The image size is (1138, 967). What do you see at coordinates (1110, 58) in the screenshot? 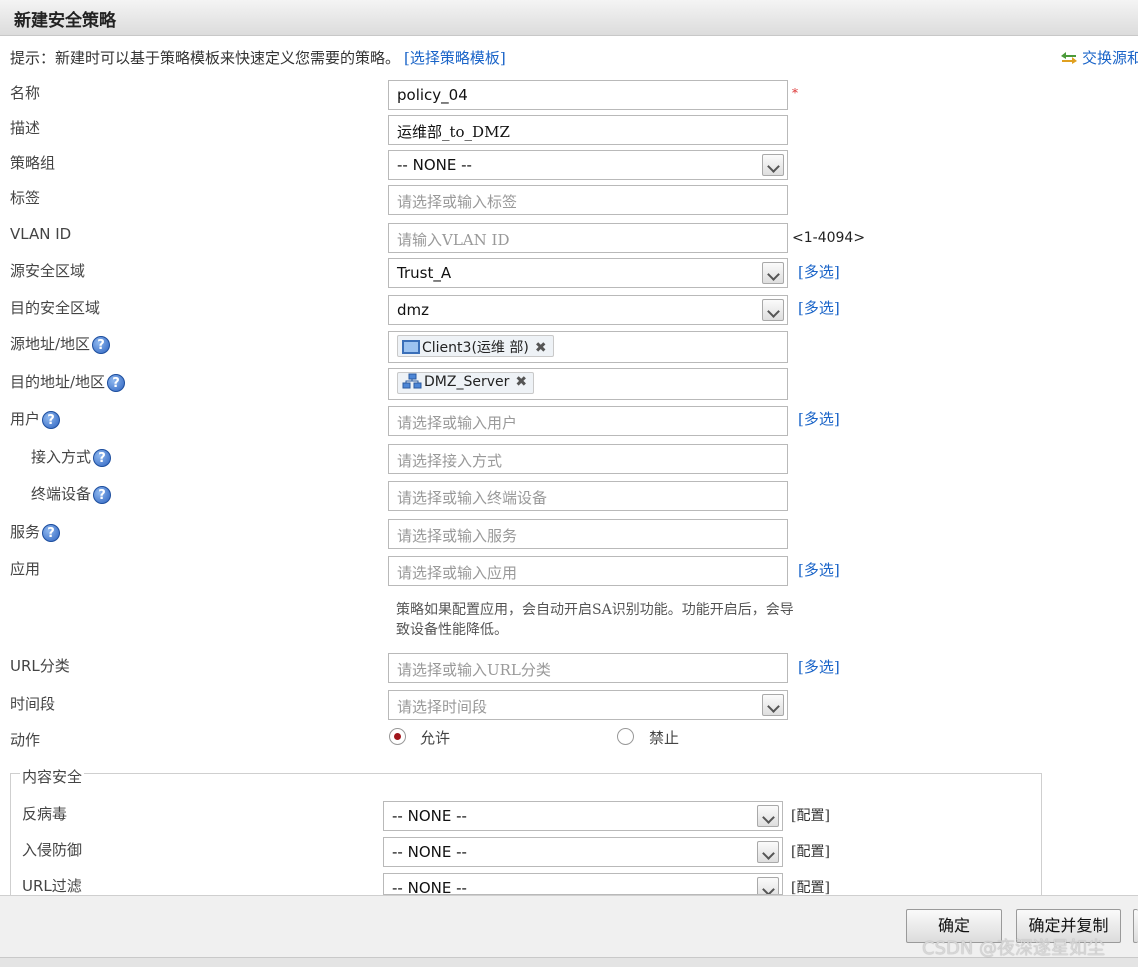
I see `swap-label: 交换源和` at bounding box center [1110, 58].